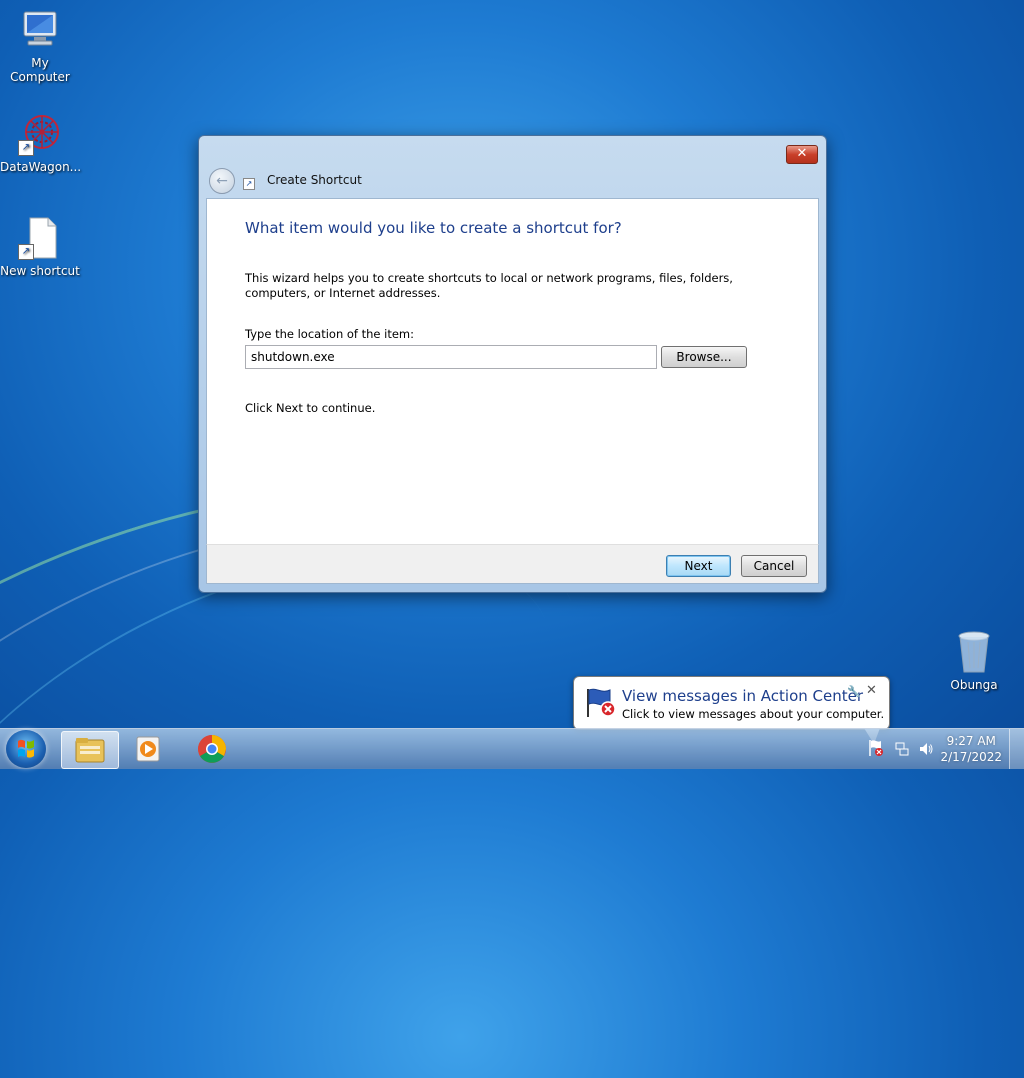 This screenshot has width=1024, height=1078. What do you see at coordinates (40, 238) in the screenshot?
I see `file-shortcut-icon: ↗` at bounding box center [40, 238].